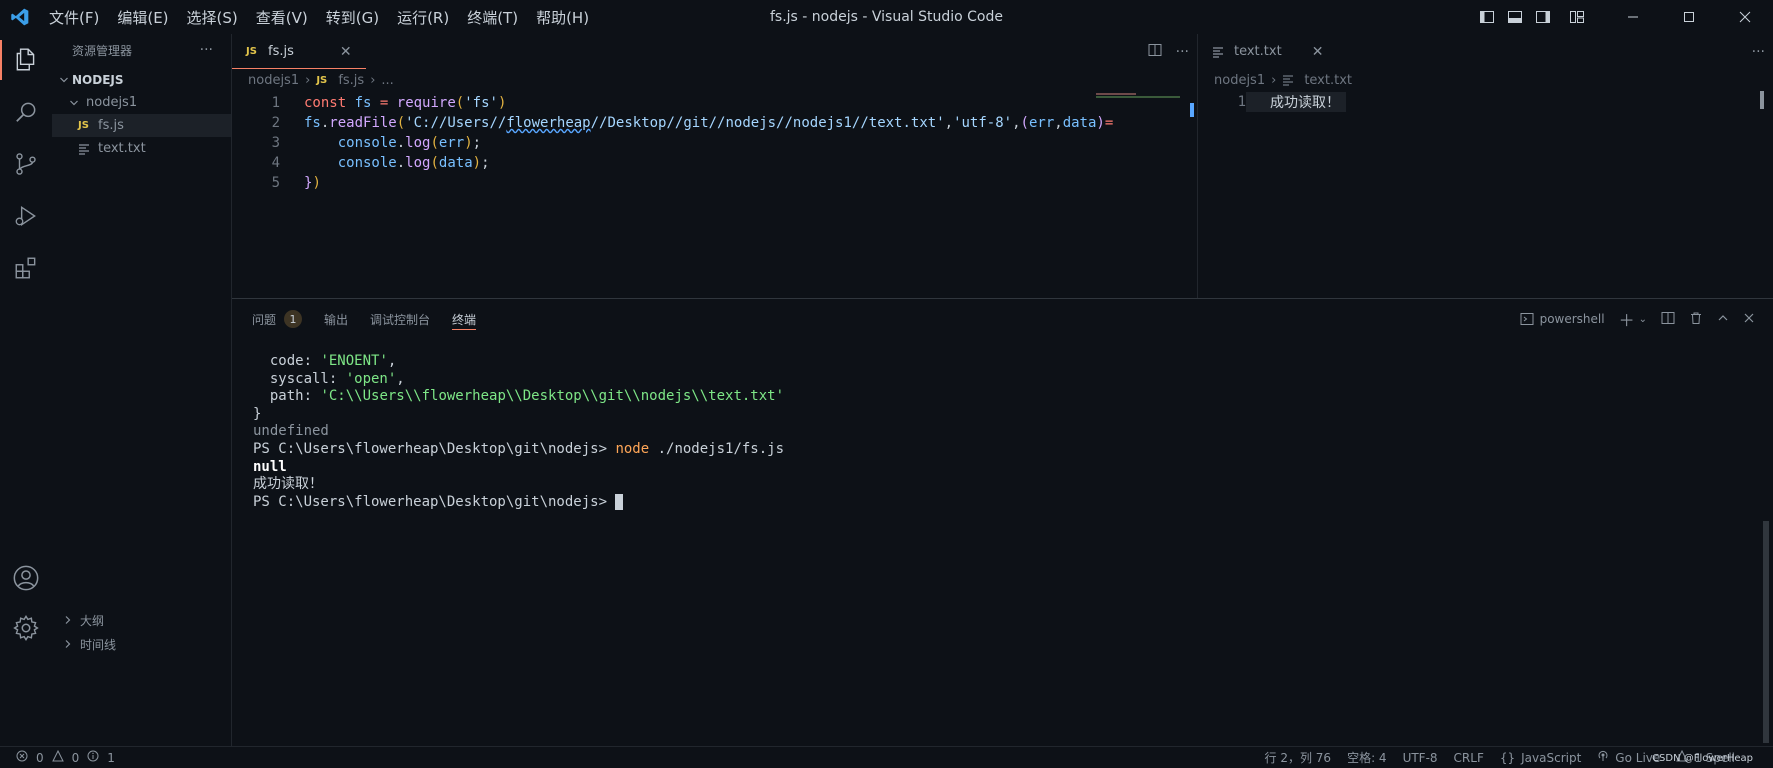 Image resolution: width=1773 pixels, height=768 pixels. I want to click on minimize-icon, so click(1633, 17).